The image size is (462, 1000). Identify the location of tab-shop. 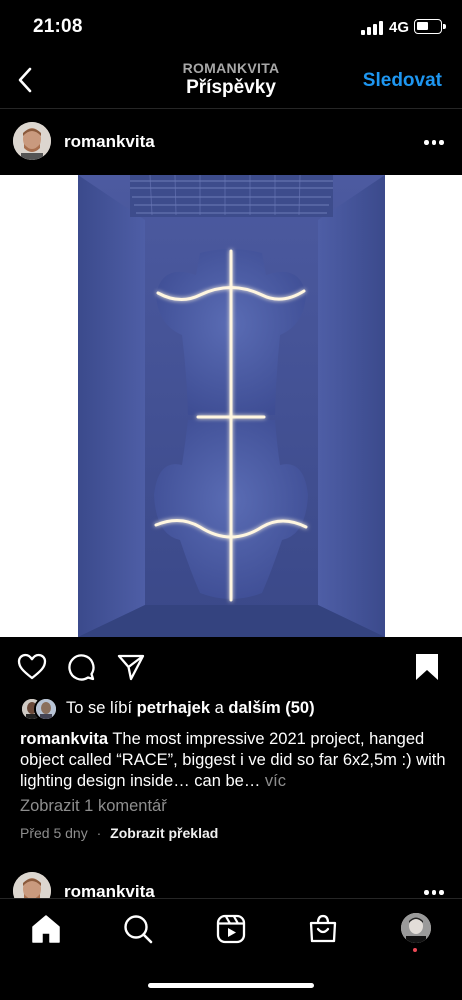
(323, 929).